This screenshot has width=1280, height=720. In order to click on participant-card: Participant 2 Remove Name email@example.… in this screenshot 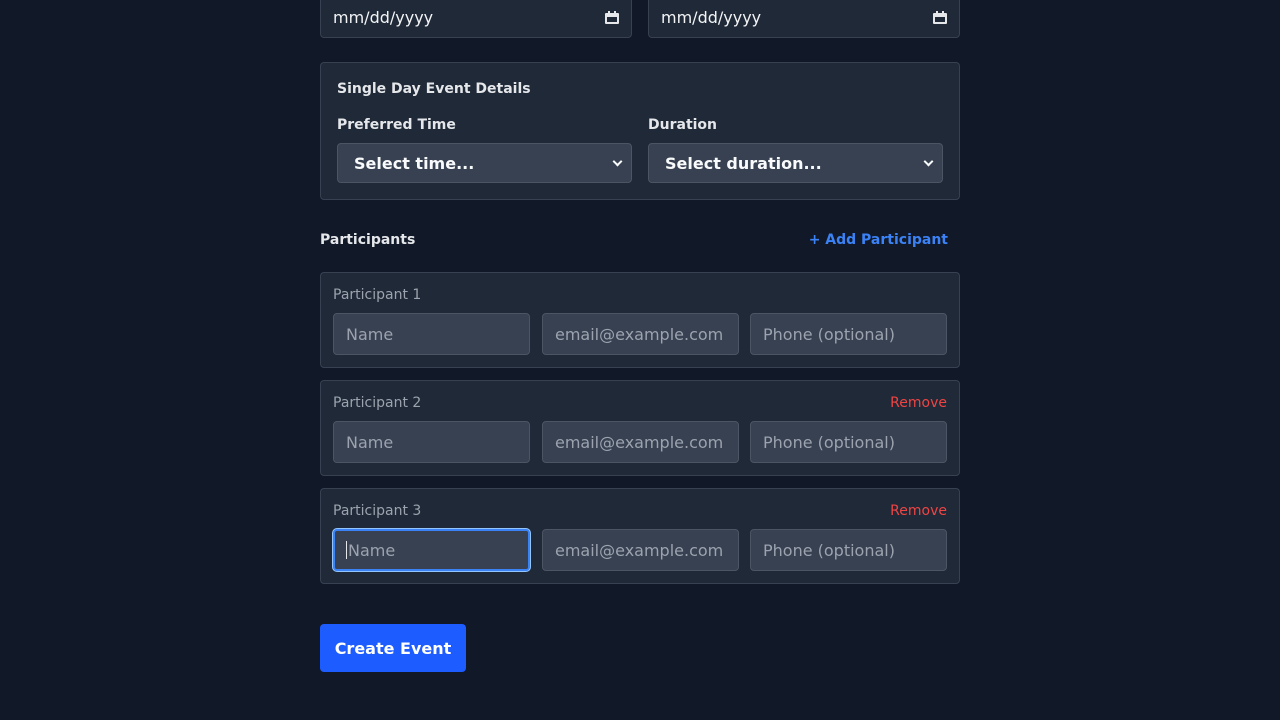, I will do `click(640, 428)`.